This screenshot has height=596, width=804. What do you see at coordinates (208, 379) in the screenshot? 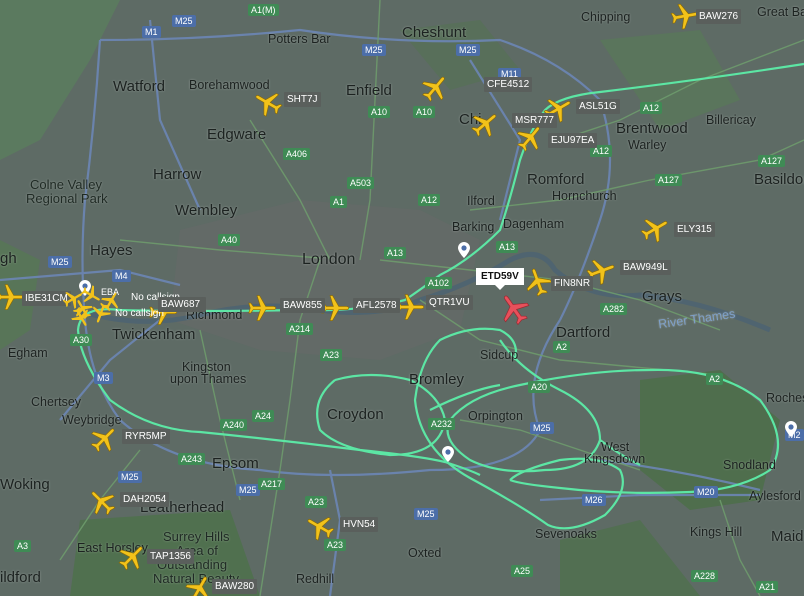
I see `place-upon-thames: upon Thames` at bounding box center [208, 379].